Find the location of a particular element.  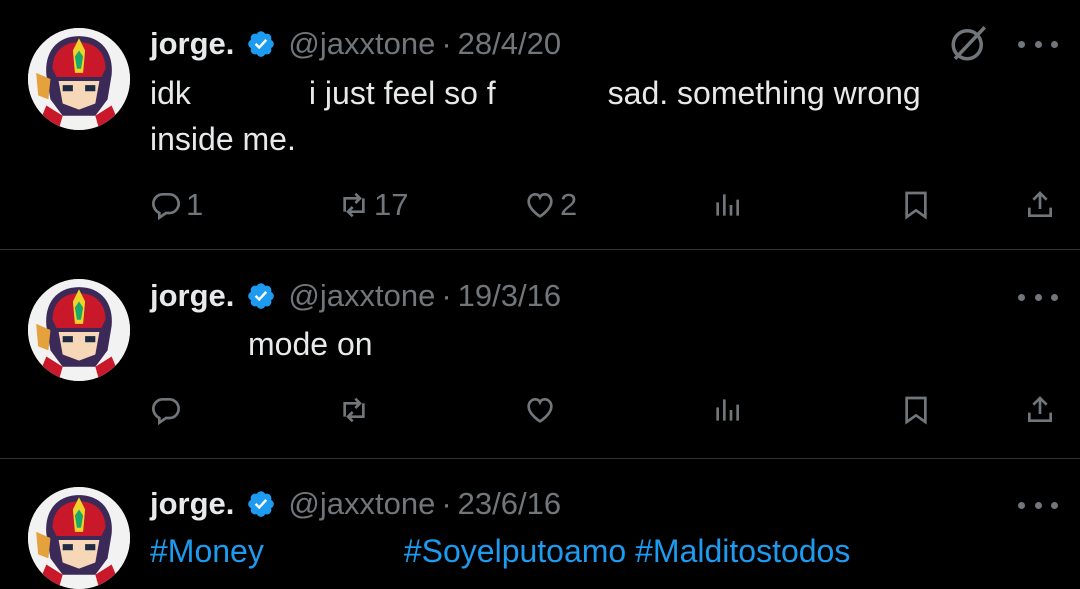

tweet-text-part: sad. something wrong is located at coordinates (764, 93).